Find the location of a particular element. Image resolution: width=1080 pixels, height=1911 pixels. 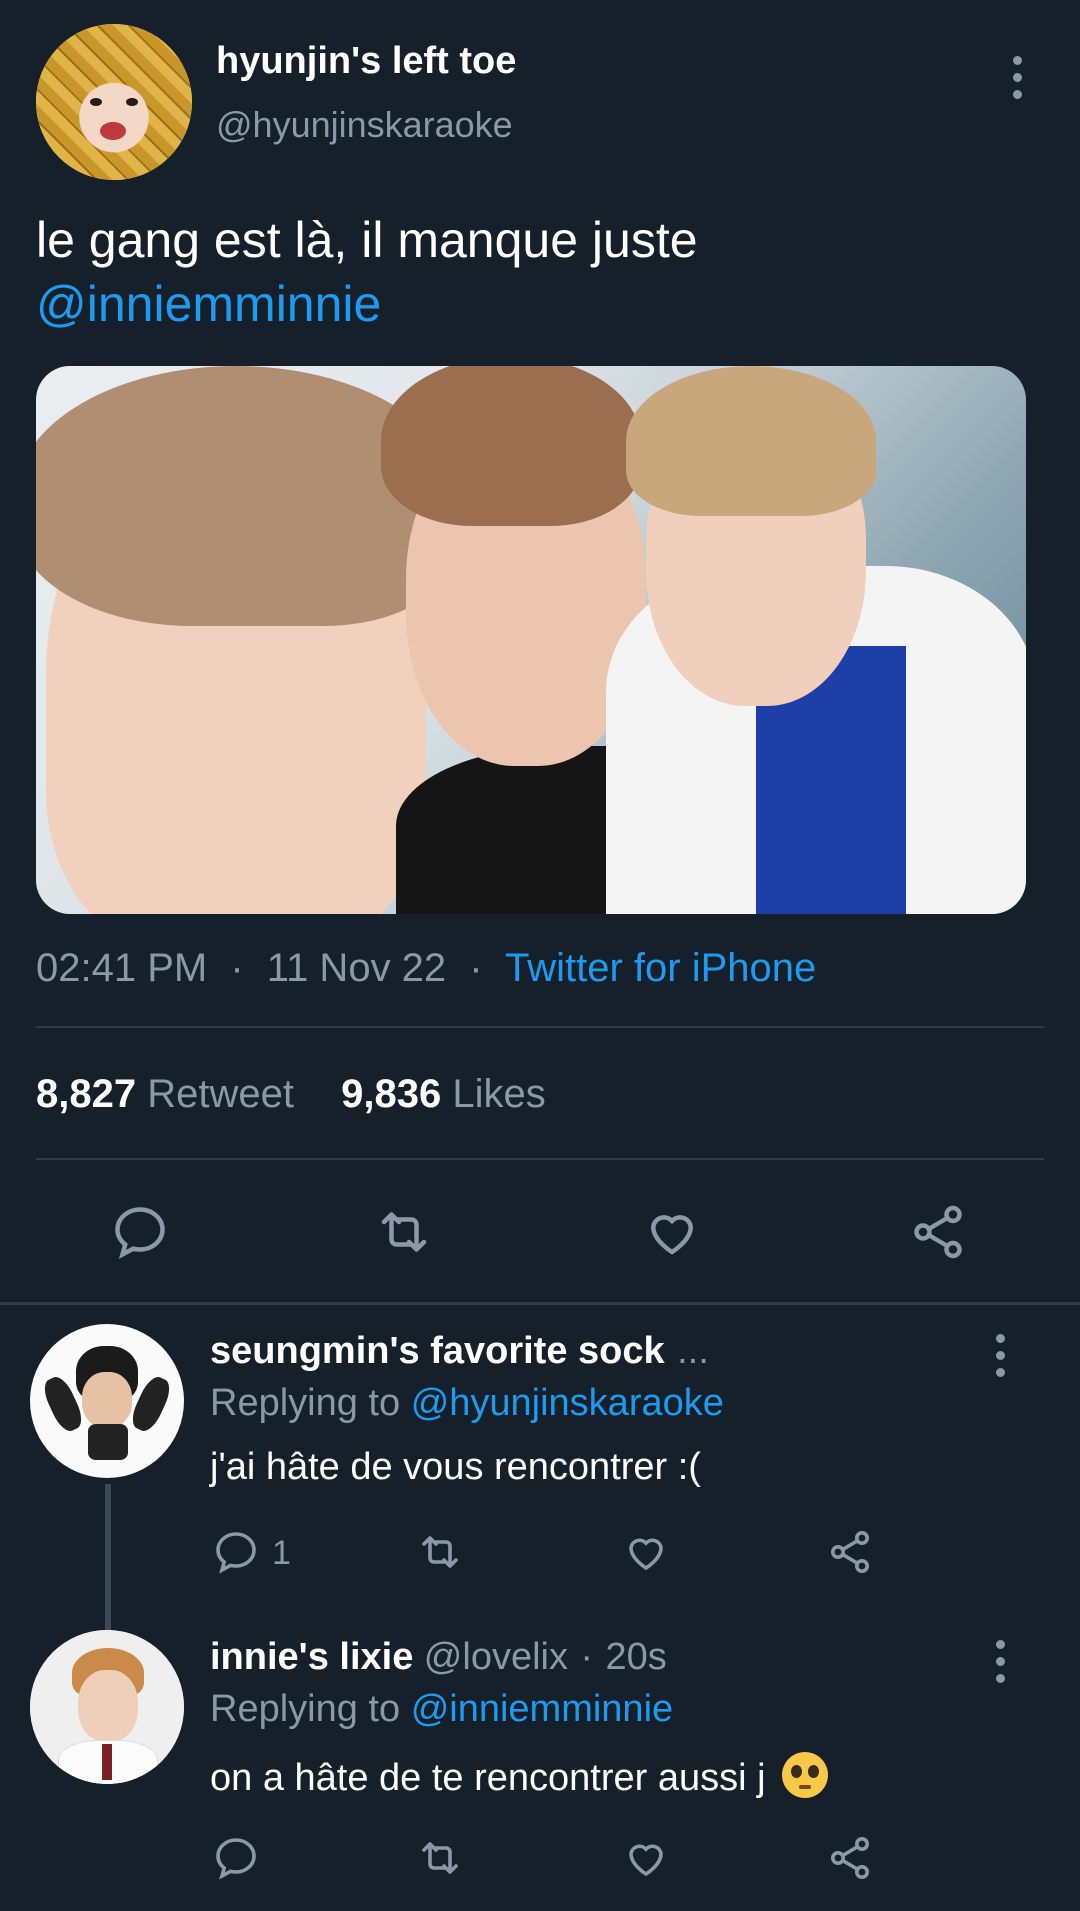

tweet-mention-link: @inniemminnie is located at coordinates (536, 304).